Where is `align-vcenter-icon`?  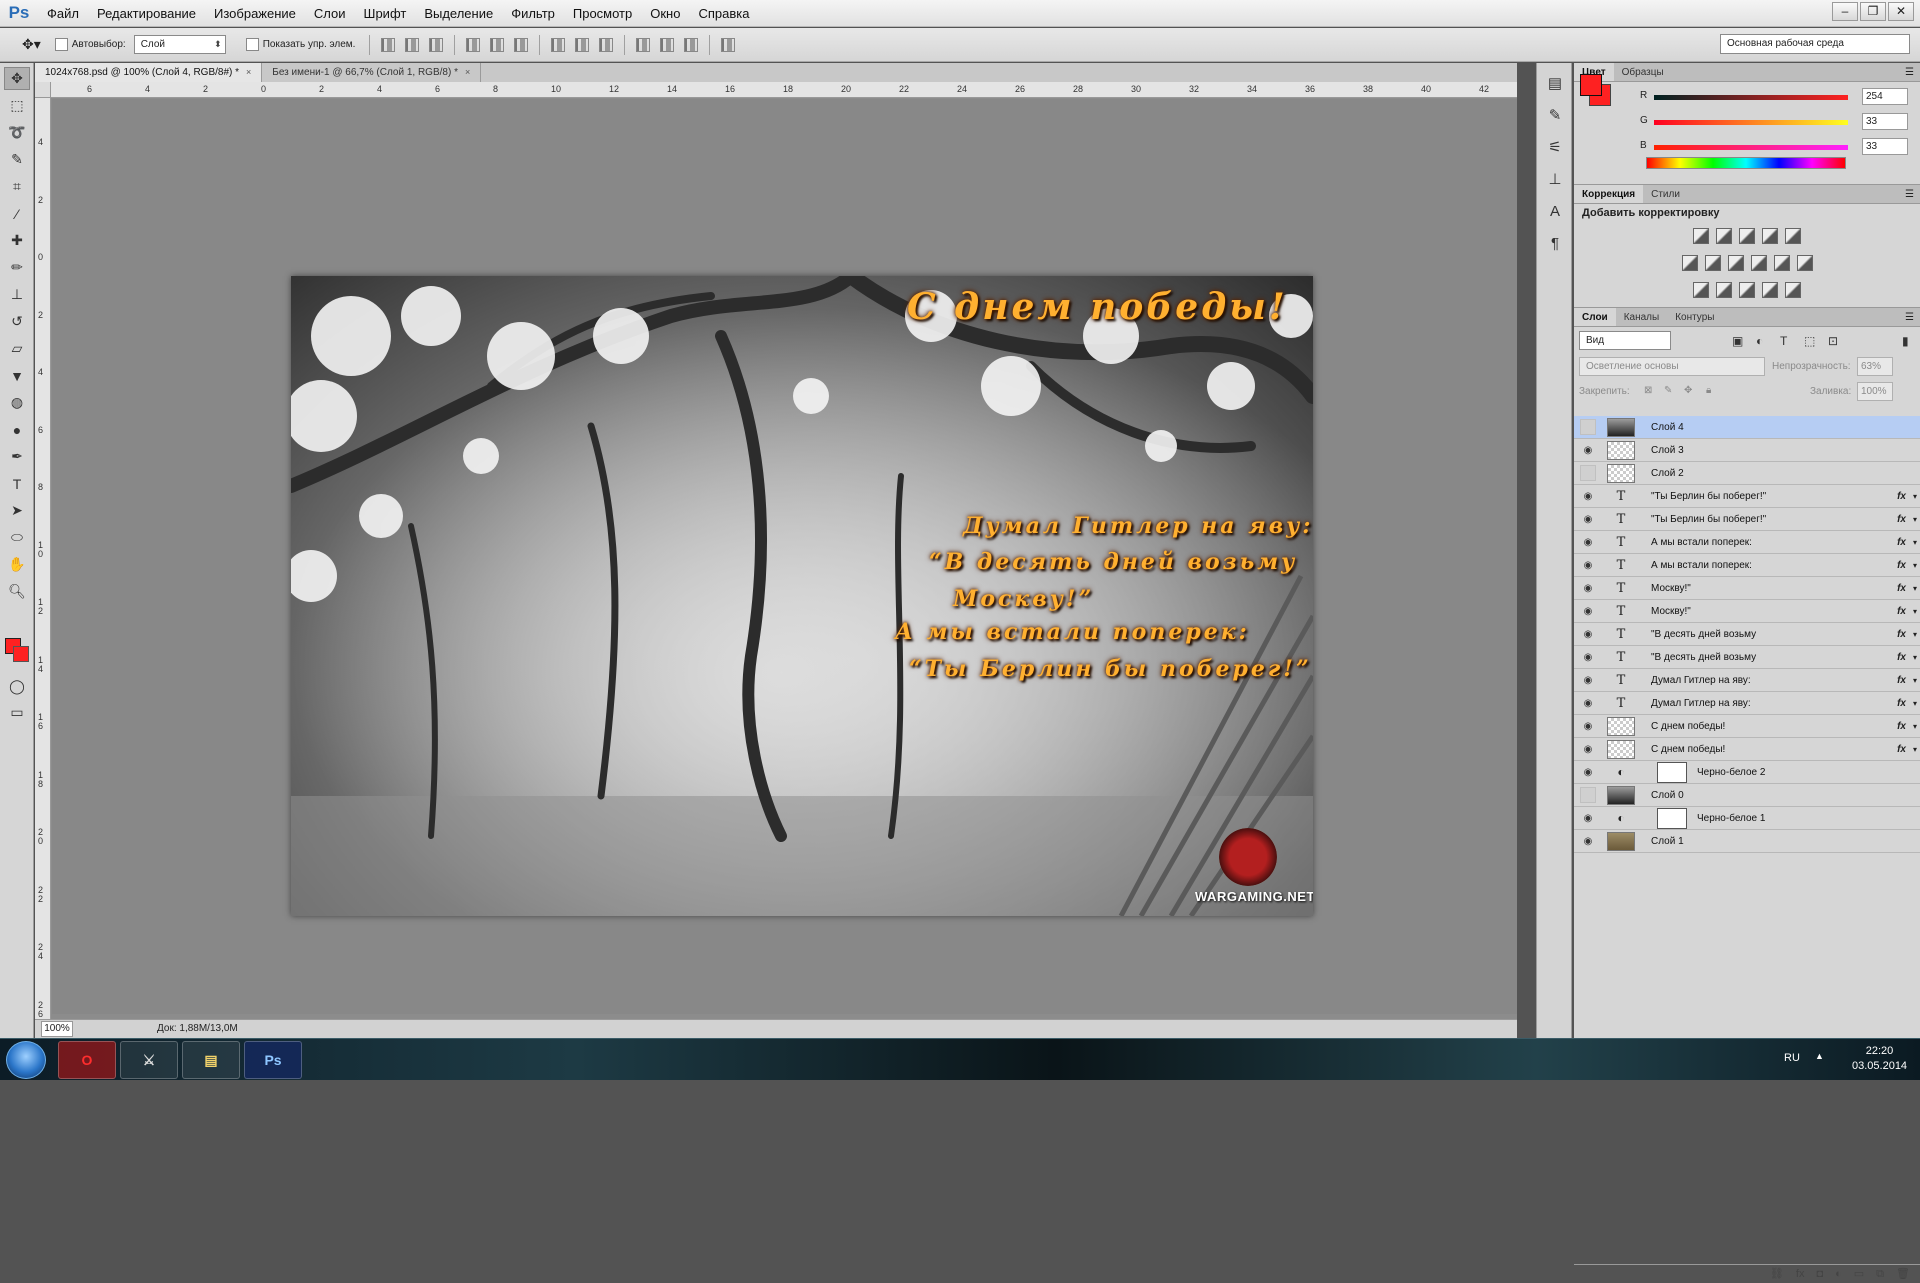 align-vcenter-icon is located at coordinates (412, 44).